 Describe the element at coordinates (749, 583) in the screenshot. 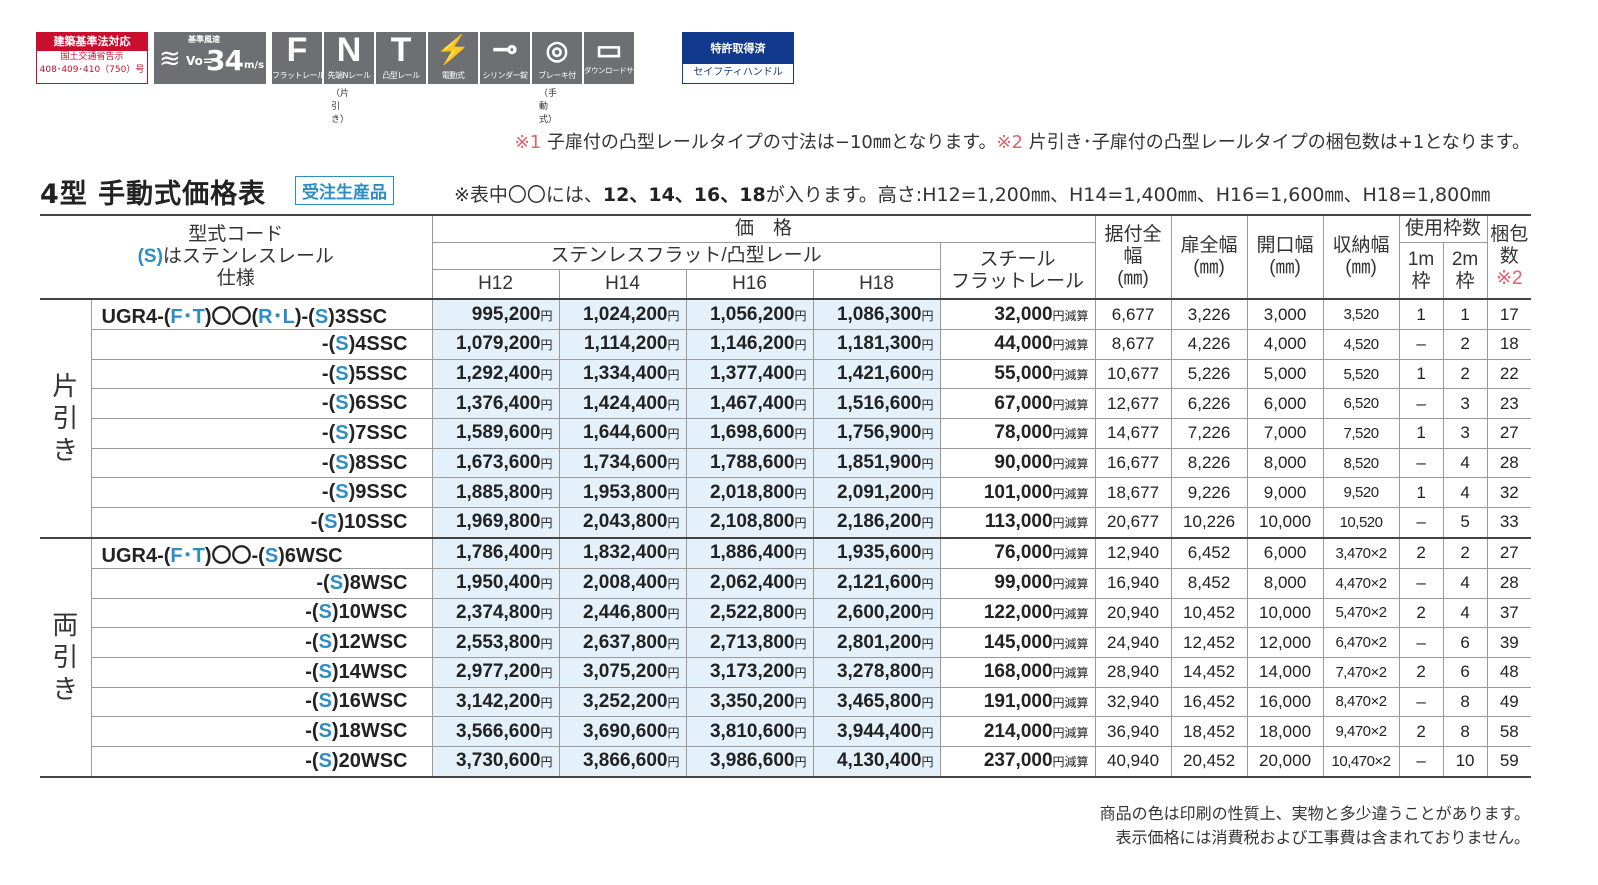

I see `price-h16: 2,062,400円` at that location.